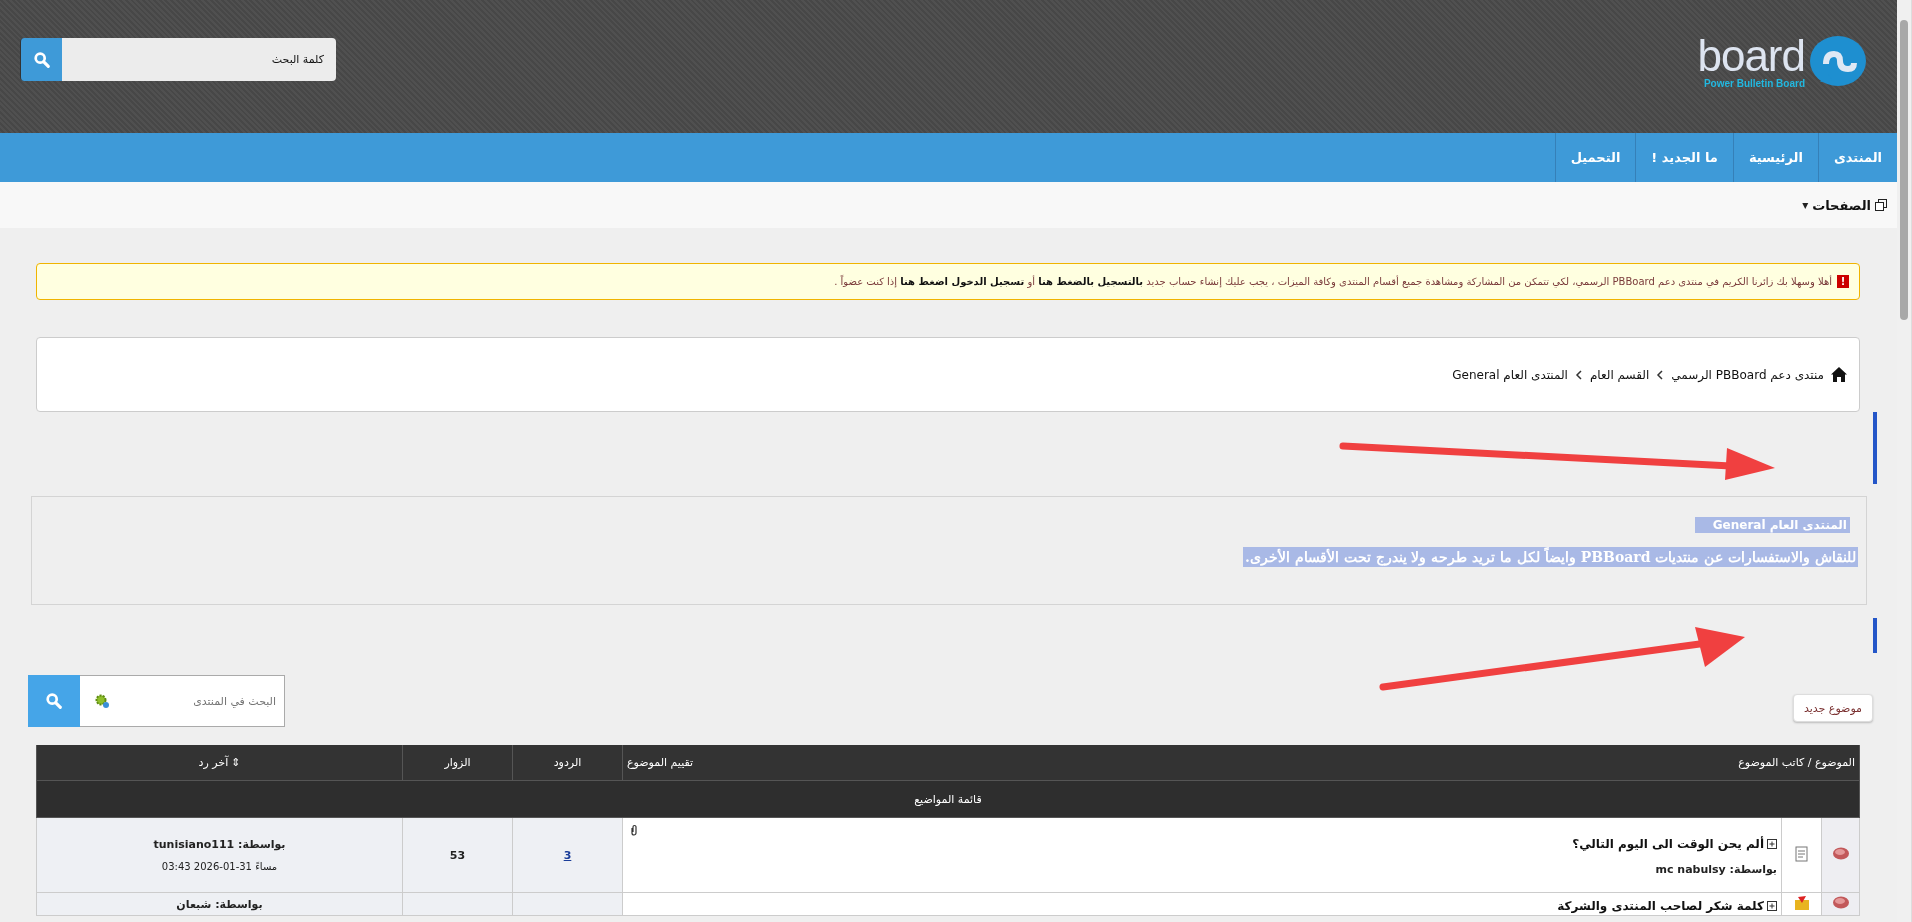 The image size is (1912, 922). I want to click on pages-icon, so click(1881, 205).